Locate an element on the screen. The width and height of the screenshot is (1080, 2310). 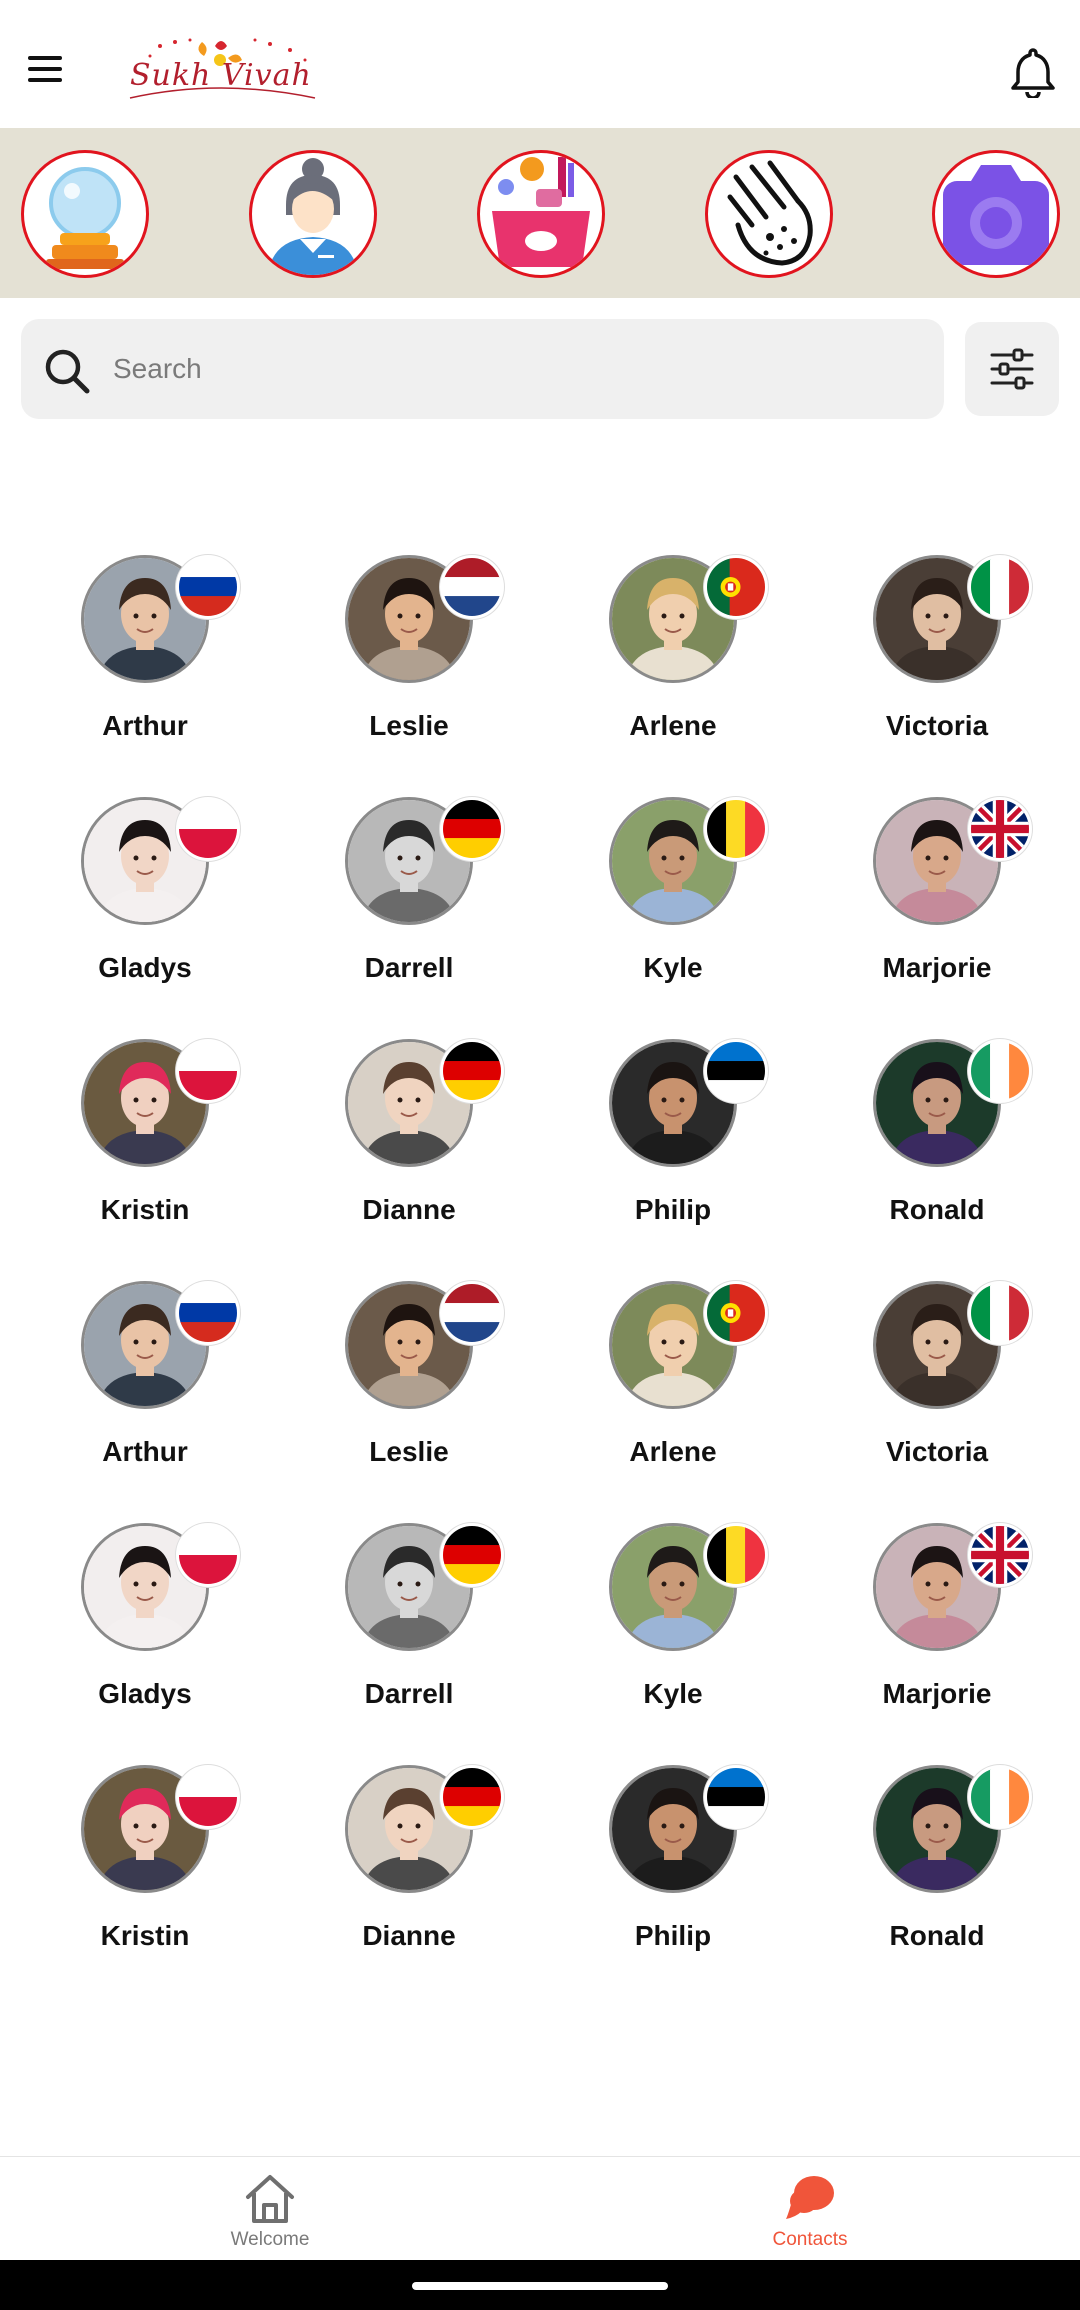
search-icon is located at coordinates (67, 371).